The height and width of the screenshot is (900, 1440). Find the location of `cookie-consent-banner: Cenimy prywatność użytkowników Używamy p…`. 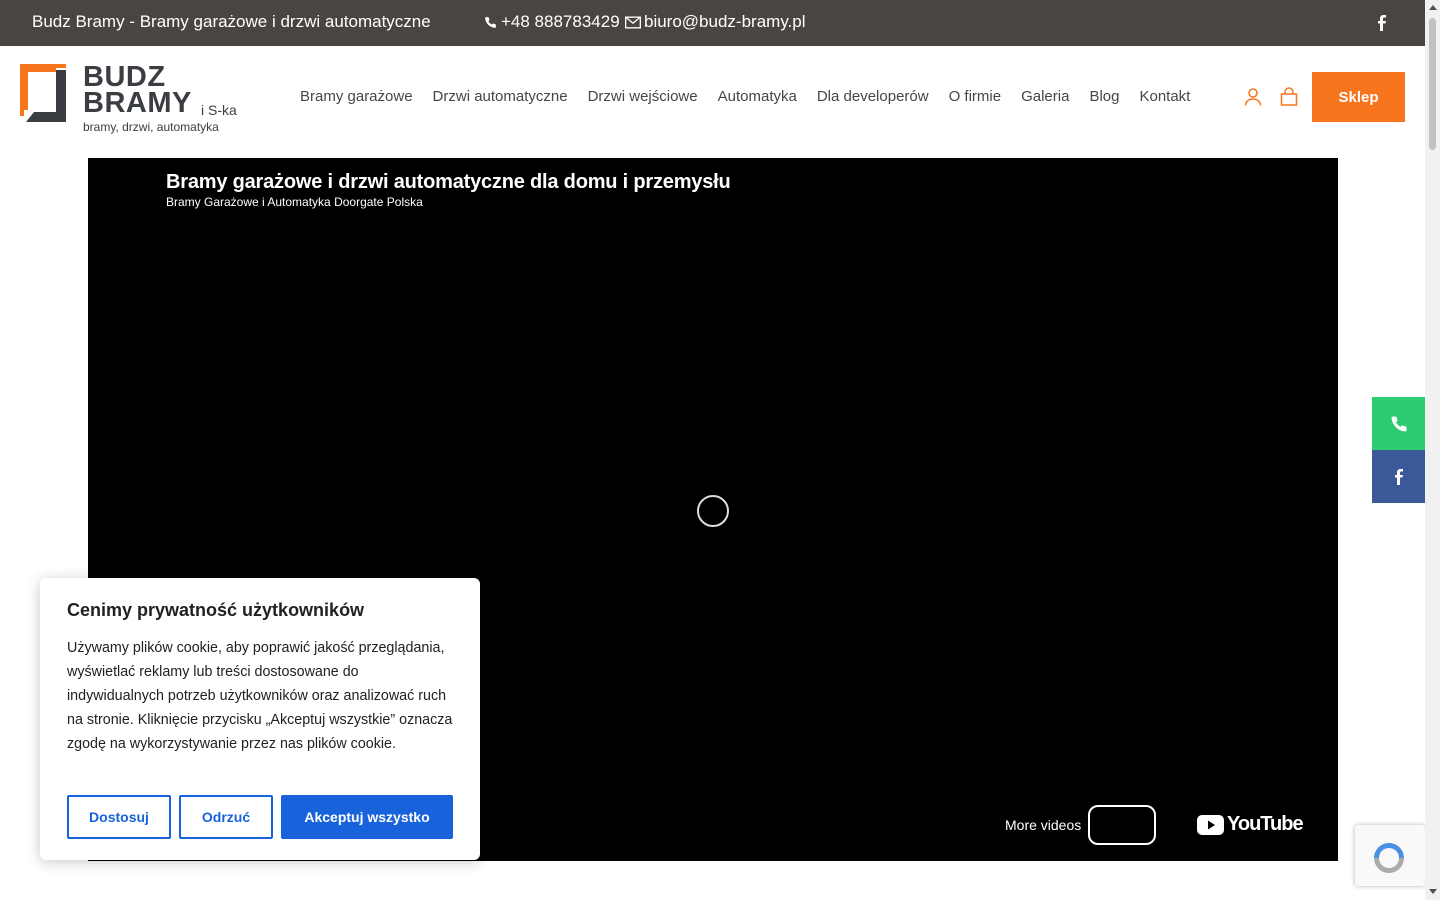

cookie-consent-banner: Cenimy prywatność użytkowników Używamy p… is located at coordinates (260, 719).